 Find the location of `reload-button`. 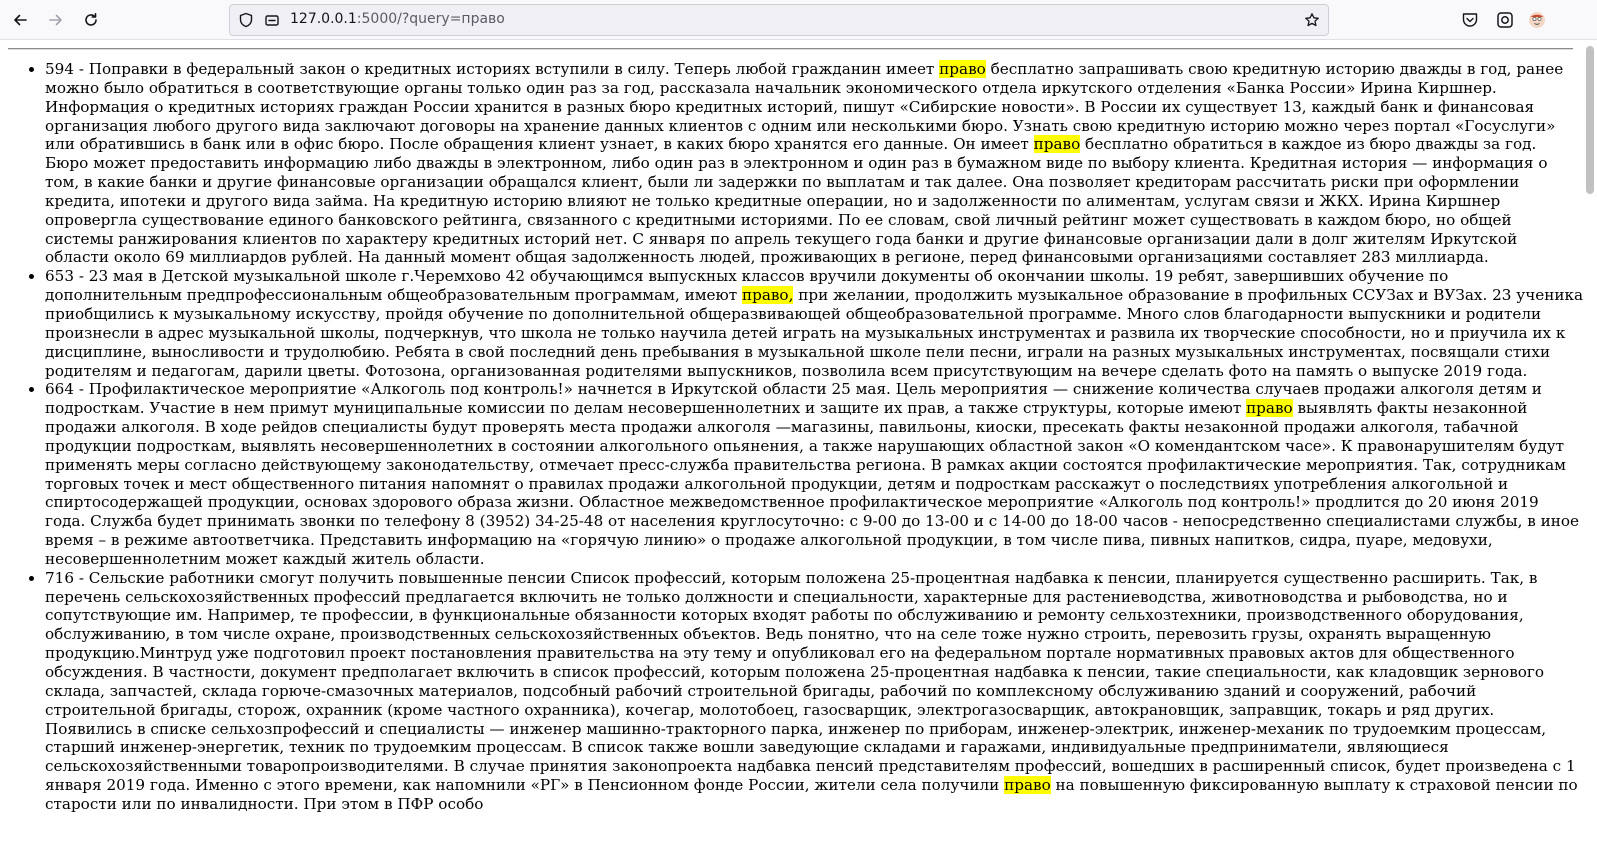

reload-button is located at coordinates (91, 20).